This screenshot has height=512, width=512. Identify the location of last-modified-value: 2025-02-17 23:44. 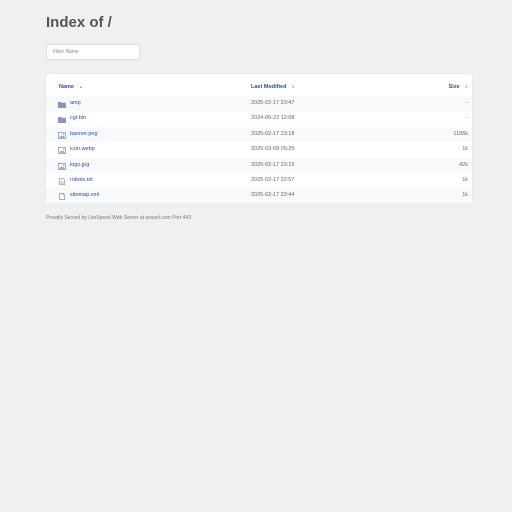
(273, 195).